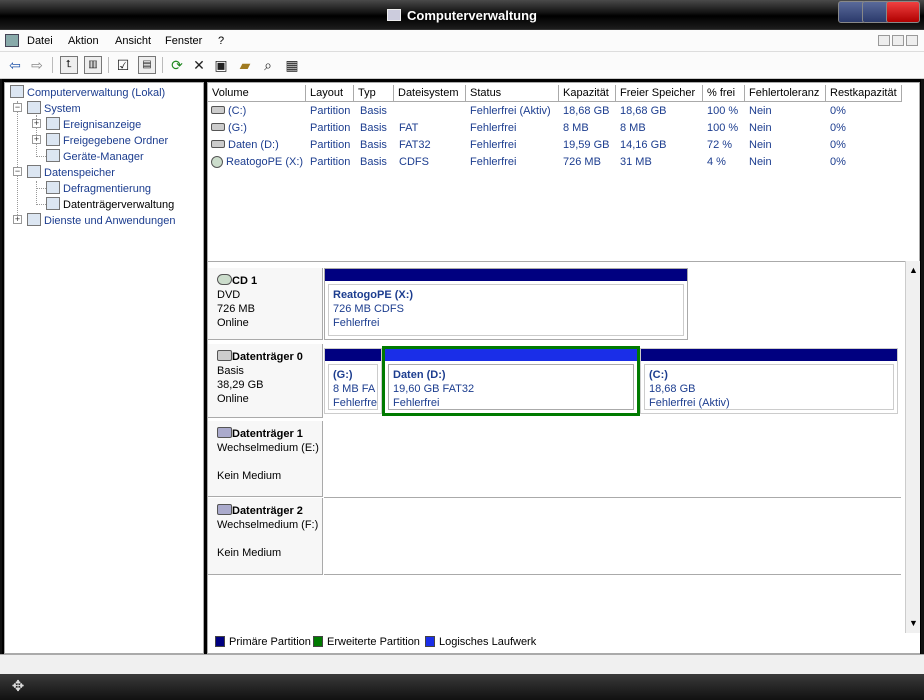 This screenshot has height=700, width=924. I want to click on column-filesystem: Dateisystem, so click(430, 93).